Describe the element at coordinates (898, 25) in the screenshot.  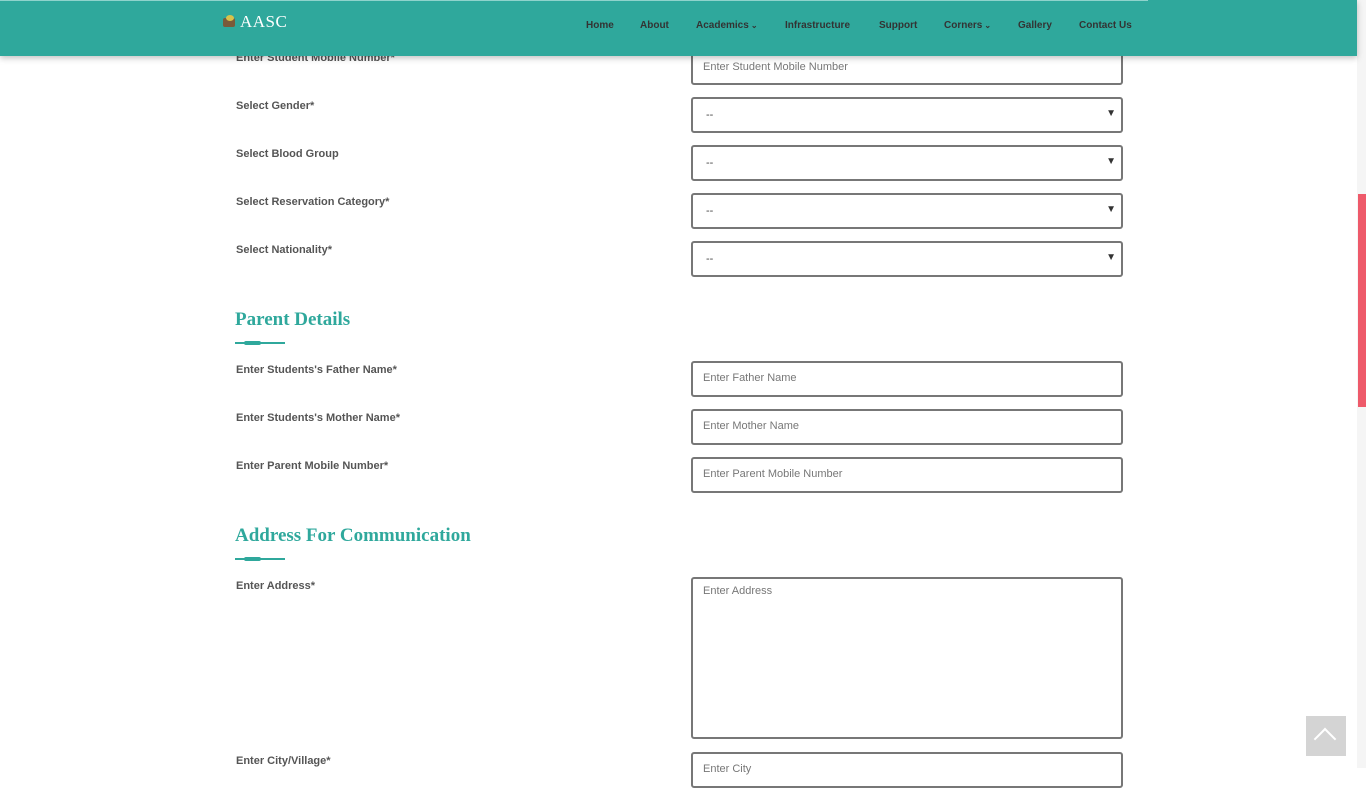
I see `nav-support: Support` at that location.